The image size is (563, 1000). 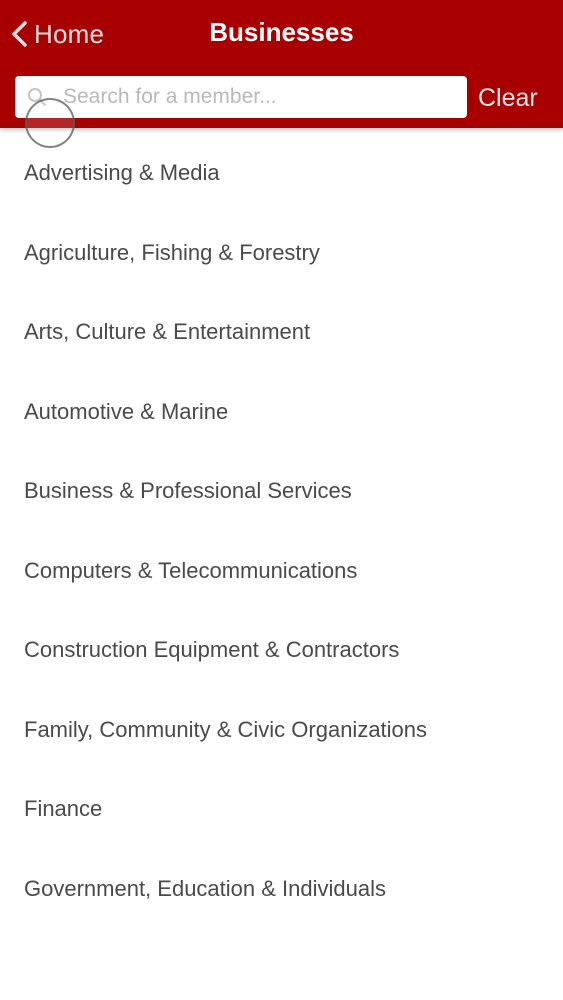 I want to click on category-item: Finance, so click(x=281, y=809).